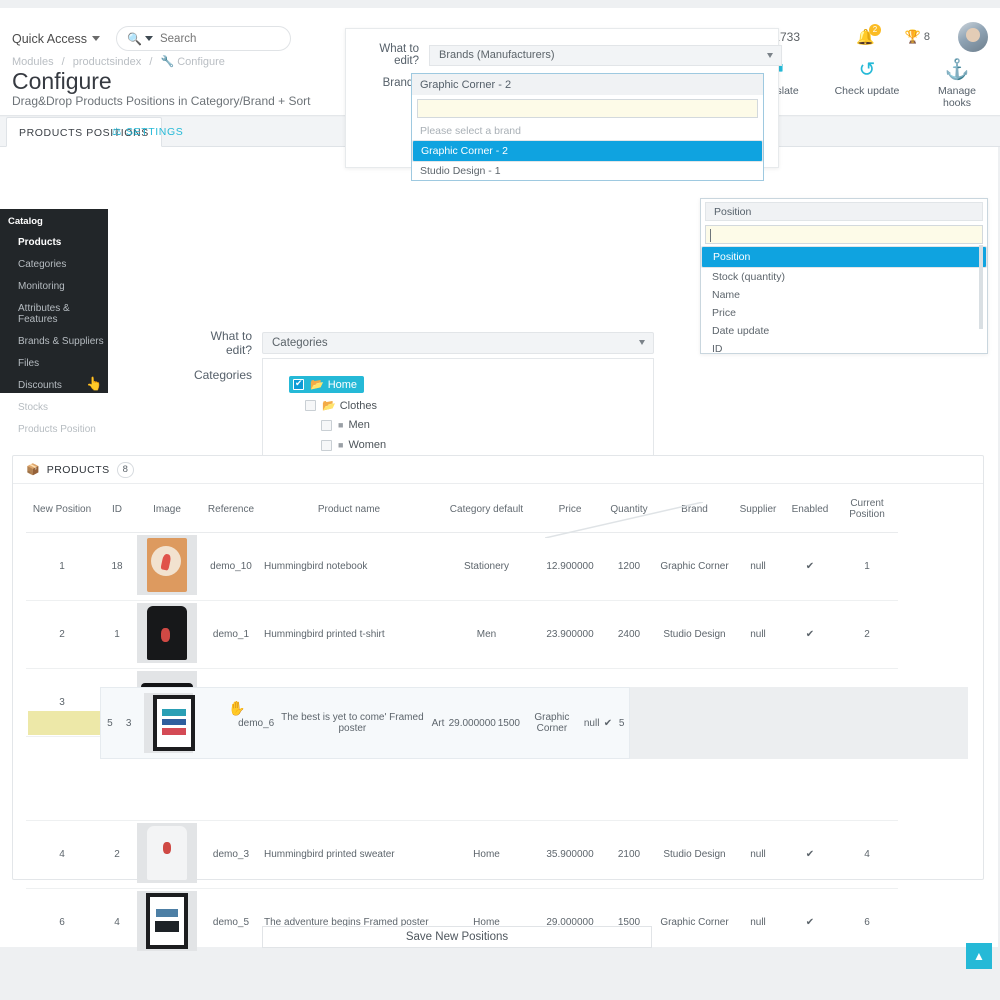 The width and height of the screenshot is (1000, 1000). What do you see at coordinates (54, 313) in the screenshot?
I see `sidebar-item-attributes-features: Attributes & Features` at bounding box center [54, 313].